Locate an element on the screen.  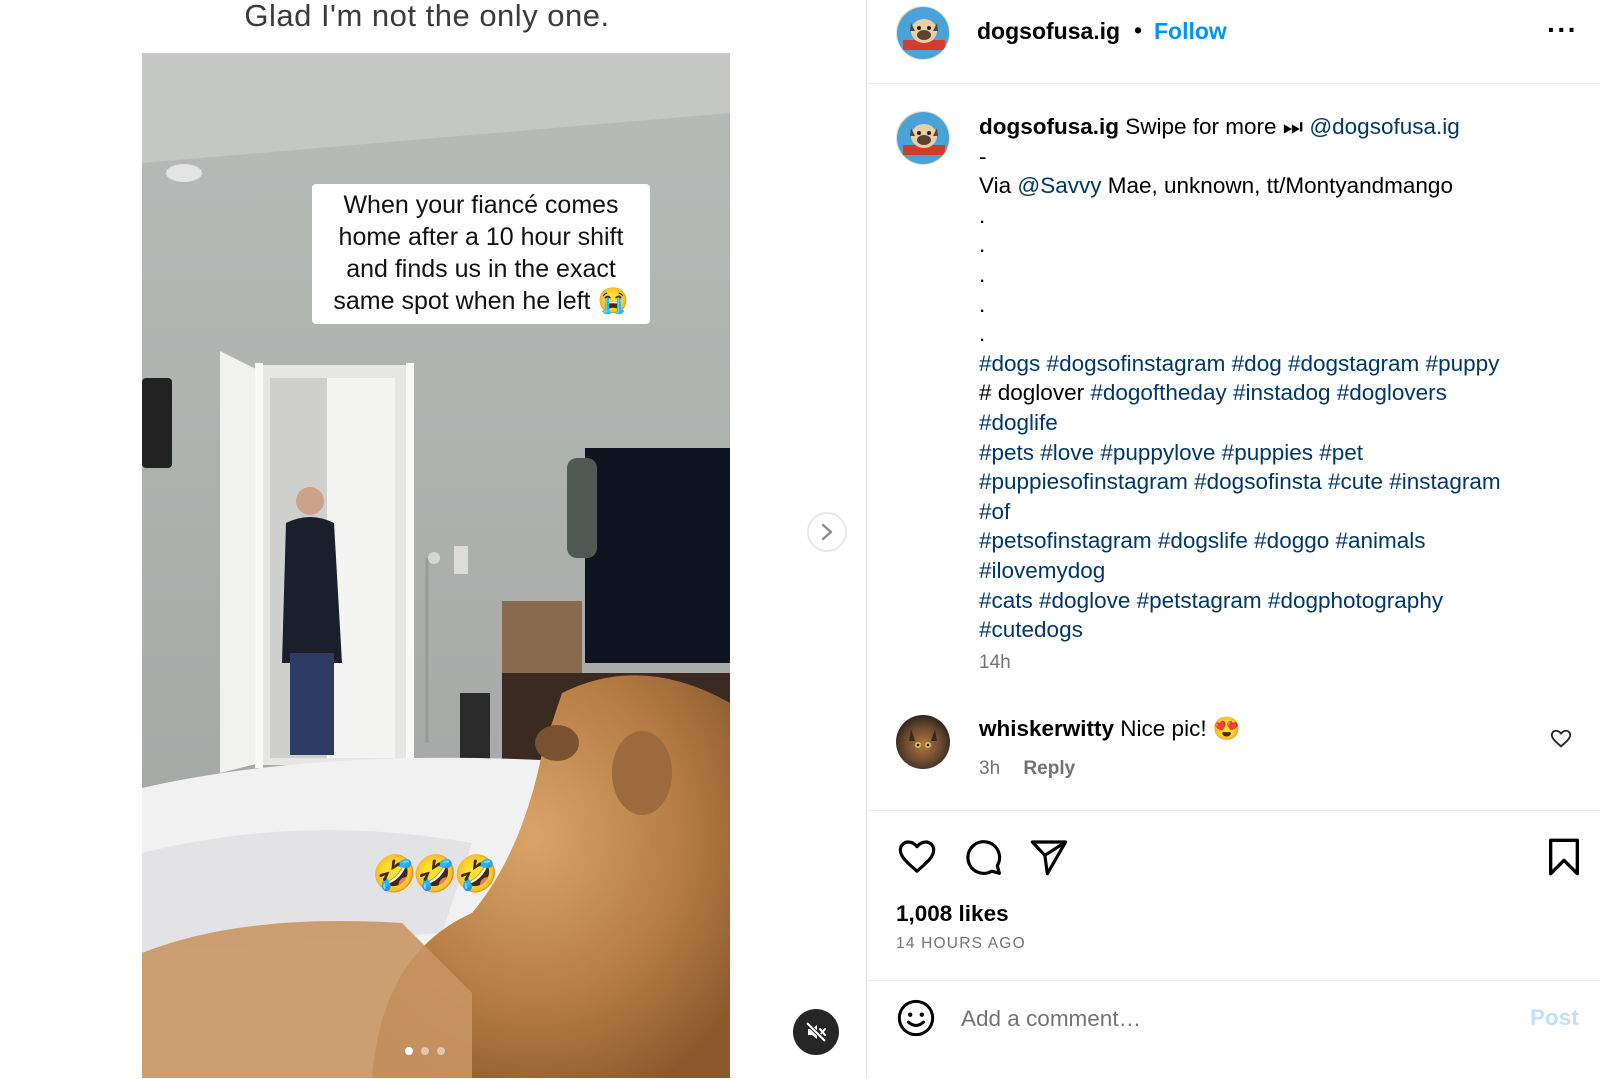
share-button is located at coordinates (1049, 859).